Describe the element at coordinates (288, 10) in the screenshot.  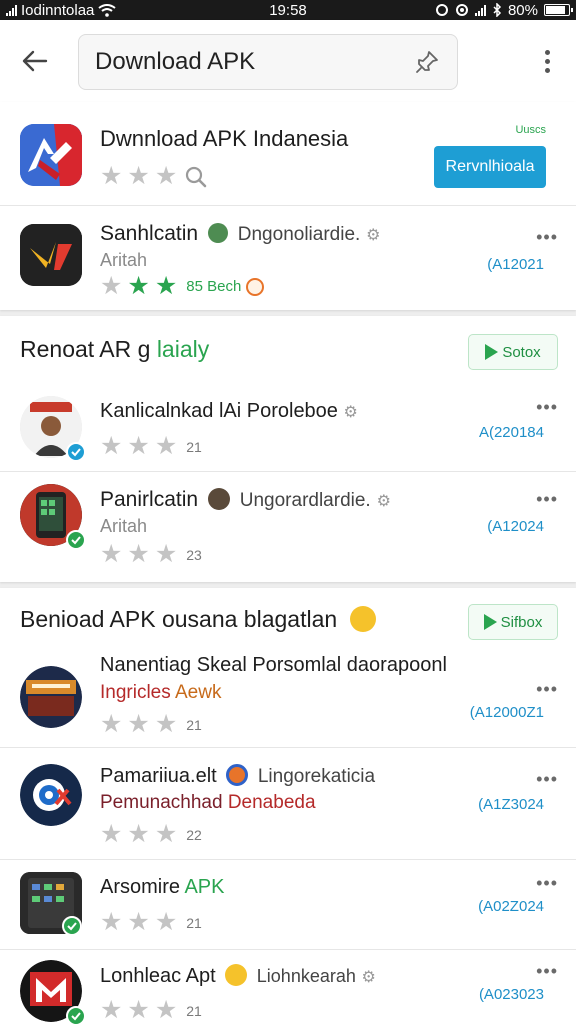
I see `status-bar: Iodinntolaa 19:58 80%` at that location.